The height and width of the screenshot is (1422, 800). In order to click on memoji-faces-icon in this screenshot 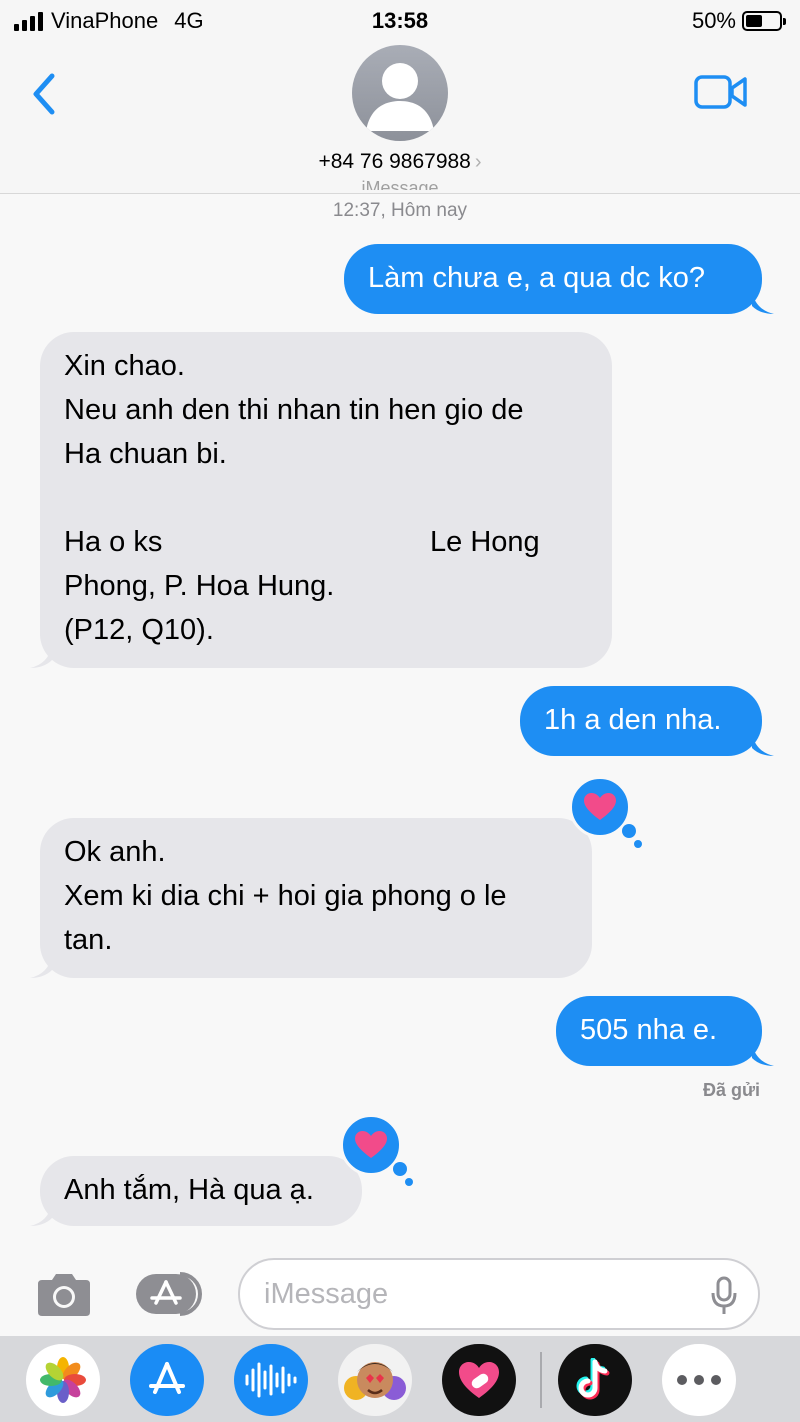, I will do `click(375, 1381)`.